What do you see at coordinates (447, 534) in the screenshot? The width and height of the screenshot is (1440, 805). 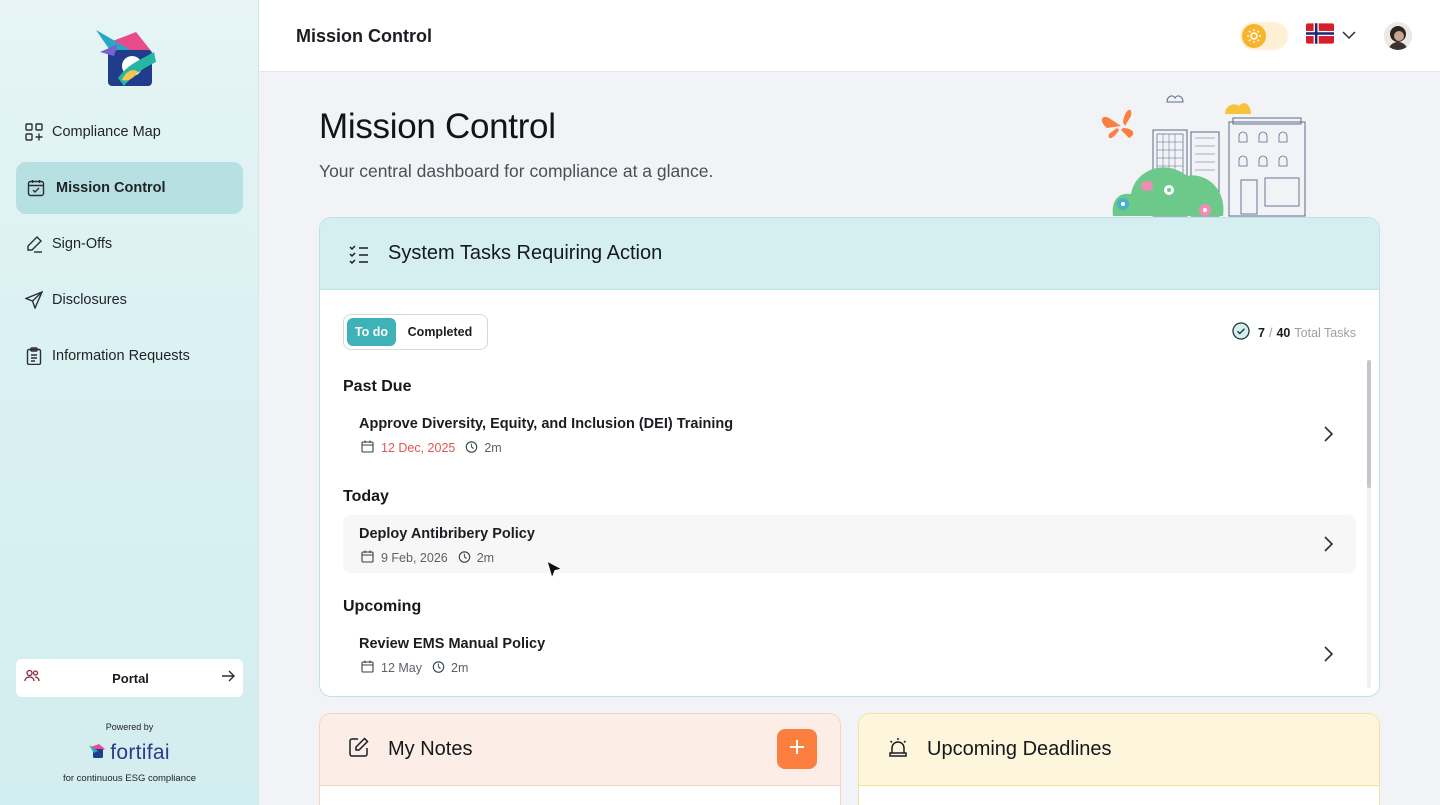 I see `task-name: Deploy Antibribery Policy` at bounding box center [447, 534].